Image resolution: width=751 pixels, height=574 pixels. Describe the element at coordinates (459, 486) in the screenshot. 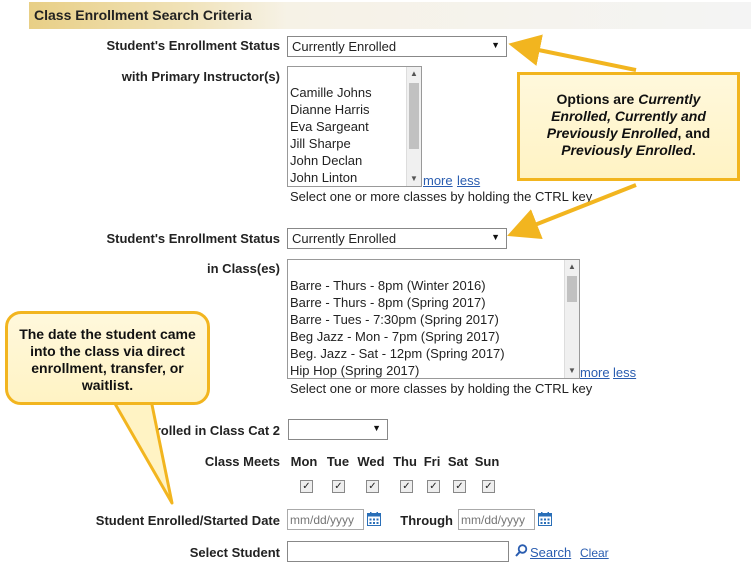

I see `sat-checkbox: ✓` at that location.